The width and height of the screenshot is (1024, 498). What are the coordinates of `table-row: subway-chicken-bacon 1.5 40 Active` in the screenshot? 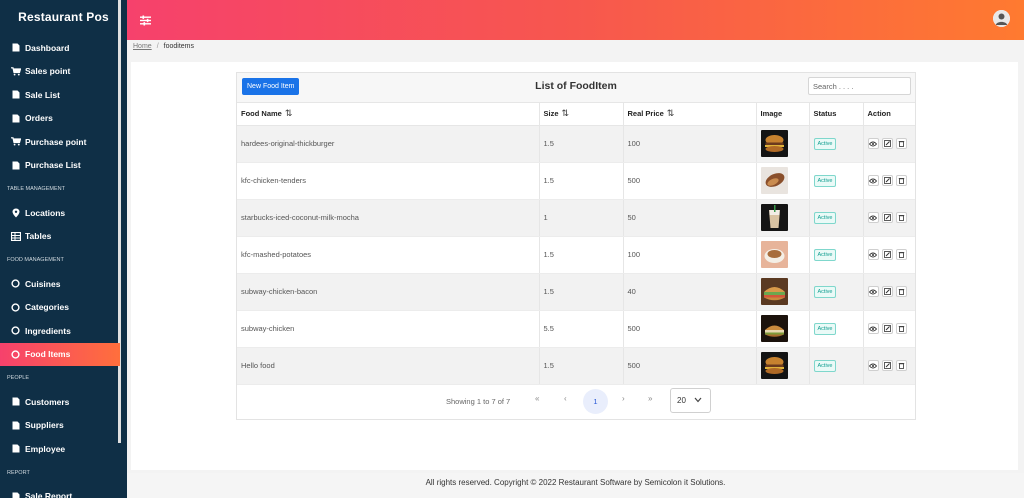 It's located at (576, 292).